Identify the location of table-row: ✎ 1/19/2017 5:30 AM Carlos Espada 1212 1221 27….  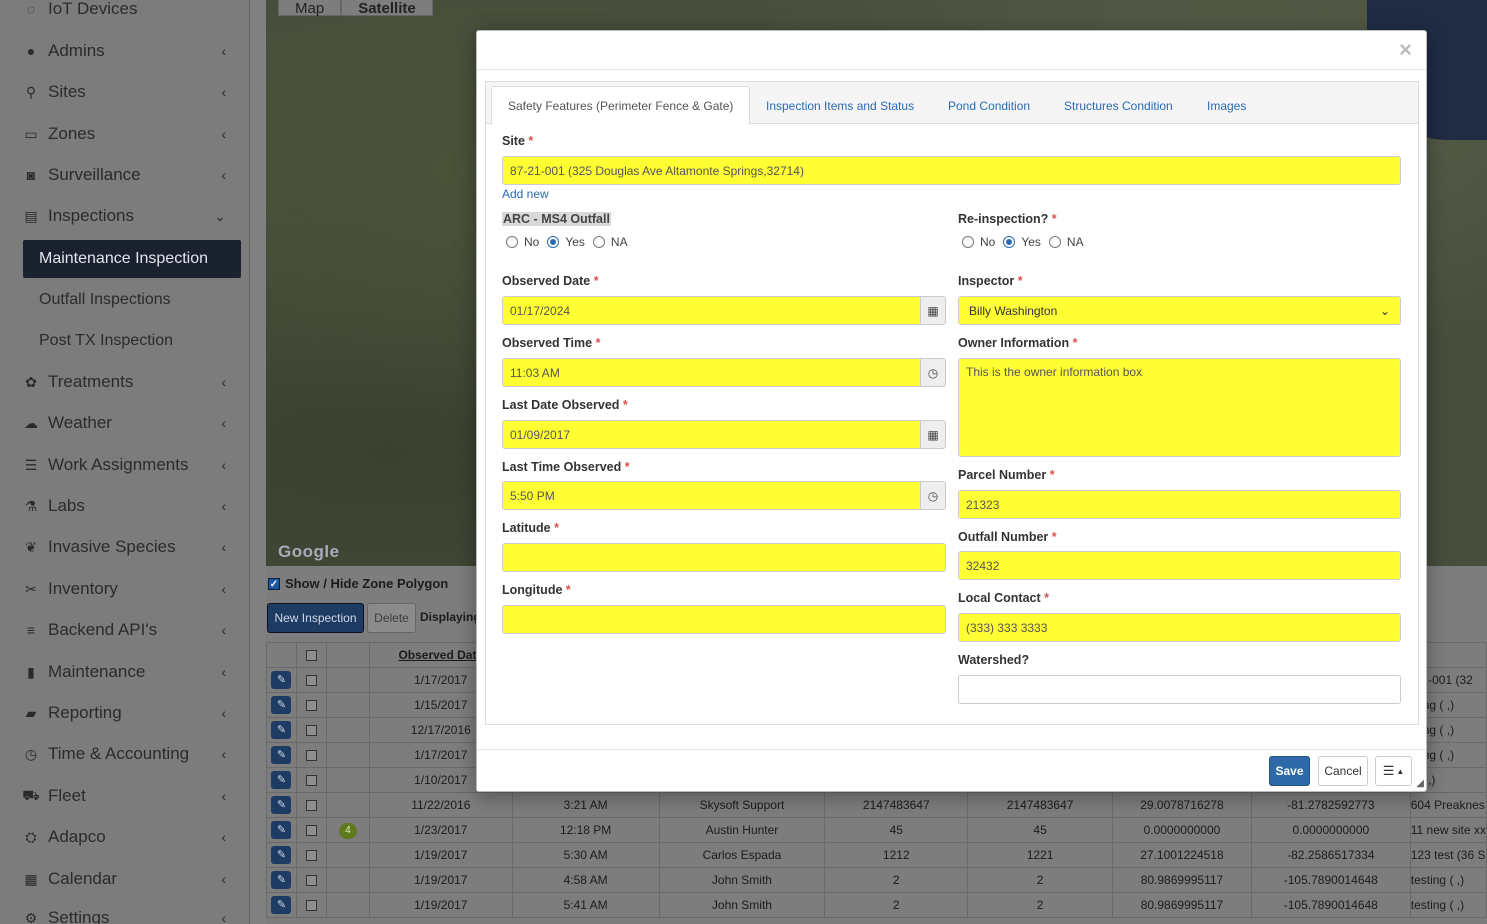
(876, 855).